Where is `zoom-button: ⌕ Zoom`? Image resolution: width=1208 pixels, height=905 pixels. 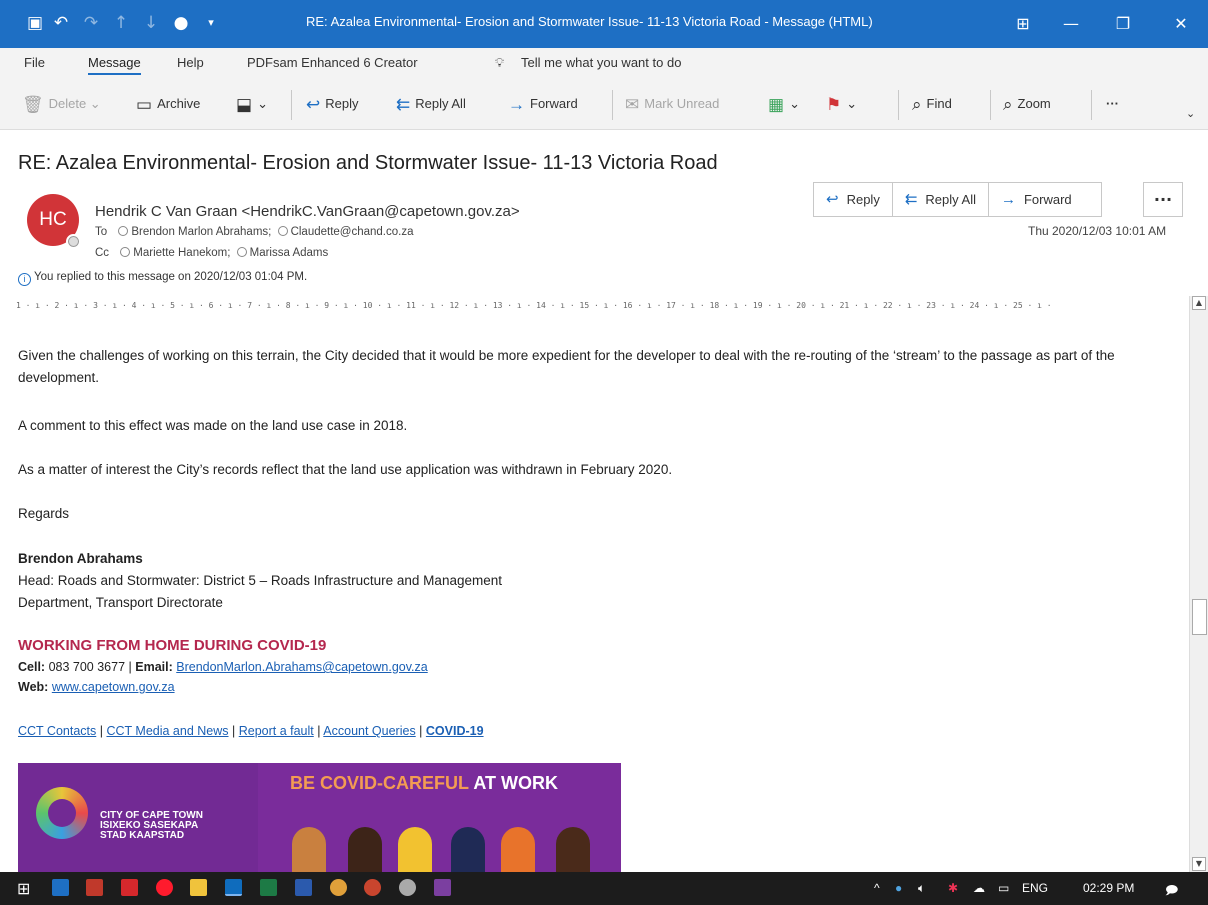
zoom-button: ⌕ Zoom is located at coordinates (1027, 104).